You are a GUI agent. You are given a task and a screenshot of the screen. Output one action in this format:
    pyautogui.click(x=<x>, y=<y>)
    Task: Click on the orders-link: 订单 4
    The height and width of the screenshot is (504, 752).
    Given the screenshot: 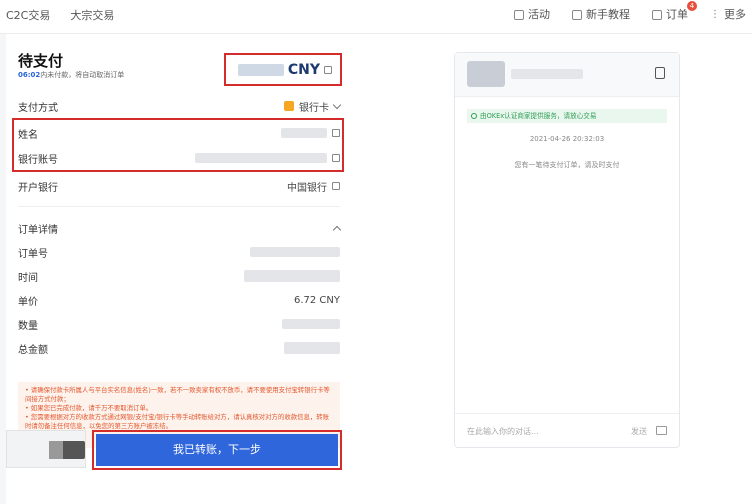 What is the action you would take?
    pyautogui.click(x=674, y=11)
    